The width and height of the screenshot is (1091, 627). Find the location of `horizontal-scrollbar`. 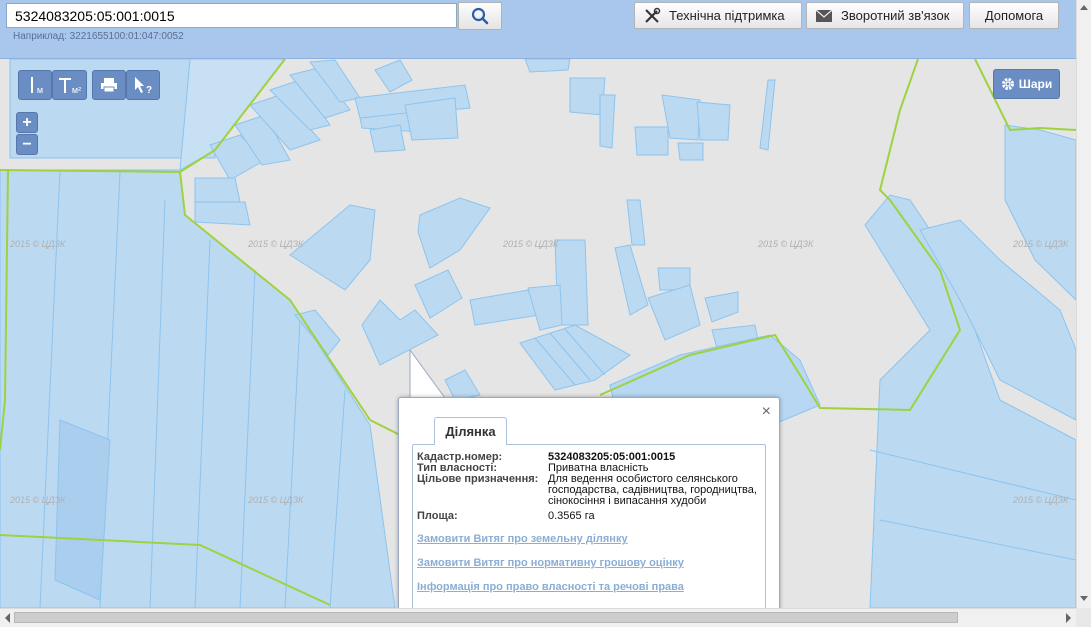

horizontal-scrollbar is located at coordinates (538, 617).